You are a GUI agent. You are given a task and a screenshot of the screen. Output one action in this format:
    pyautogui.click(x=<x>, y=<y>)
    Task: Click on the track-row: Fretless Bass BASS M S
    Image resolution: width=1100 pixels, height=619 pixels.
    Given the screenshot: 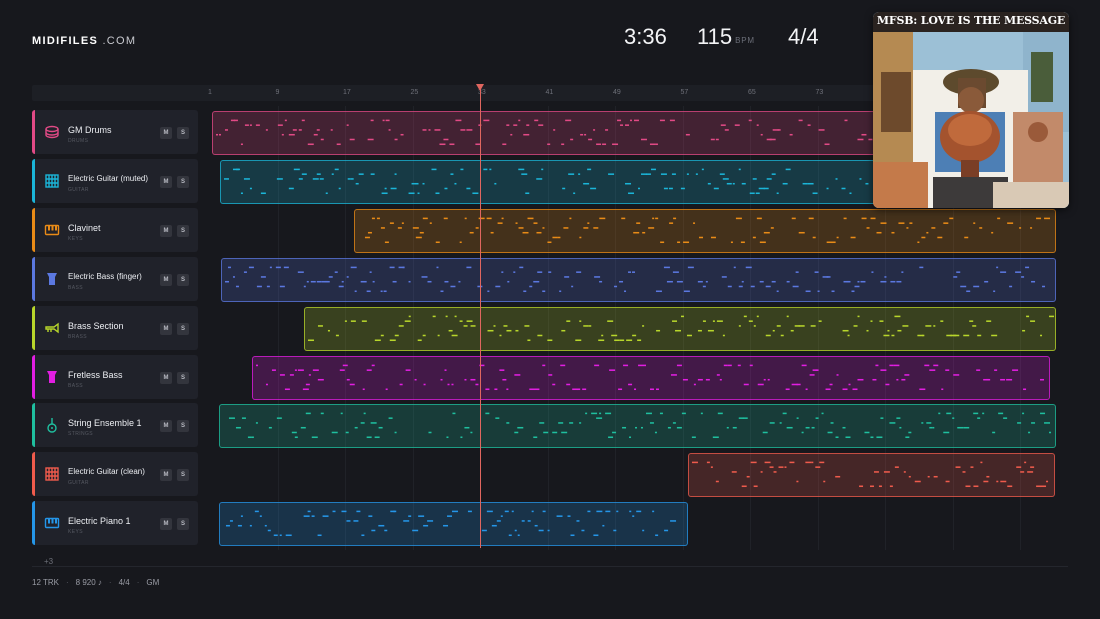 What is the action you would take?
    pyautogui.click(x=115, y=377)
    